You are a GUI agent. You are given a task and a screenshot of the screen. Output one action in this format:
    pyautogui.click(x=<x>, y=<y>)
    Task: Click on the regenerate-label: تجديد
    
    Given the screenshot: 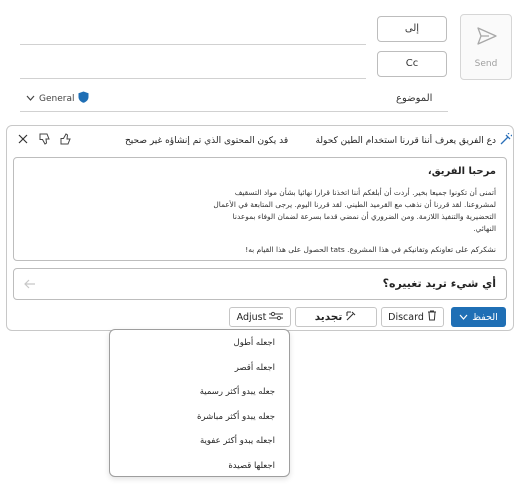 What is the action you would take?
    pyautogui.click(x=328, y=317)
    